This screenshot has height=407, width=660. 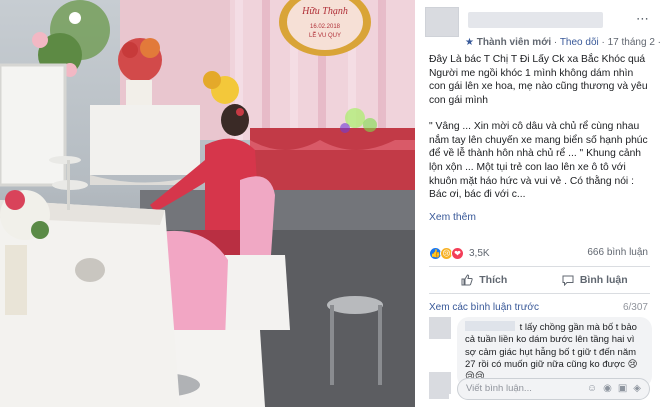 I want to click on post-actions: Thích Bình luận, so click(x=539, y=280).